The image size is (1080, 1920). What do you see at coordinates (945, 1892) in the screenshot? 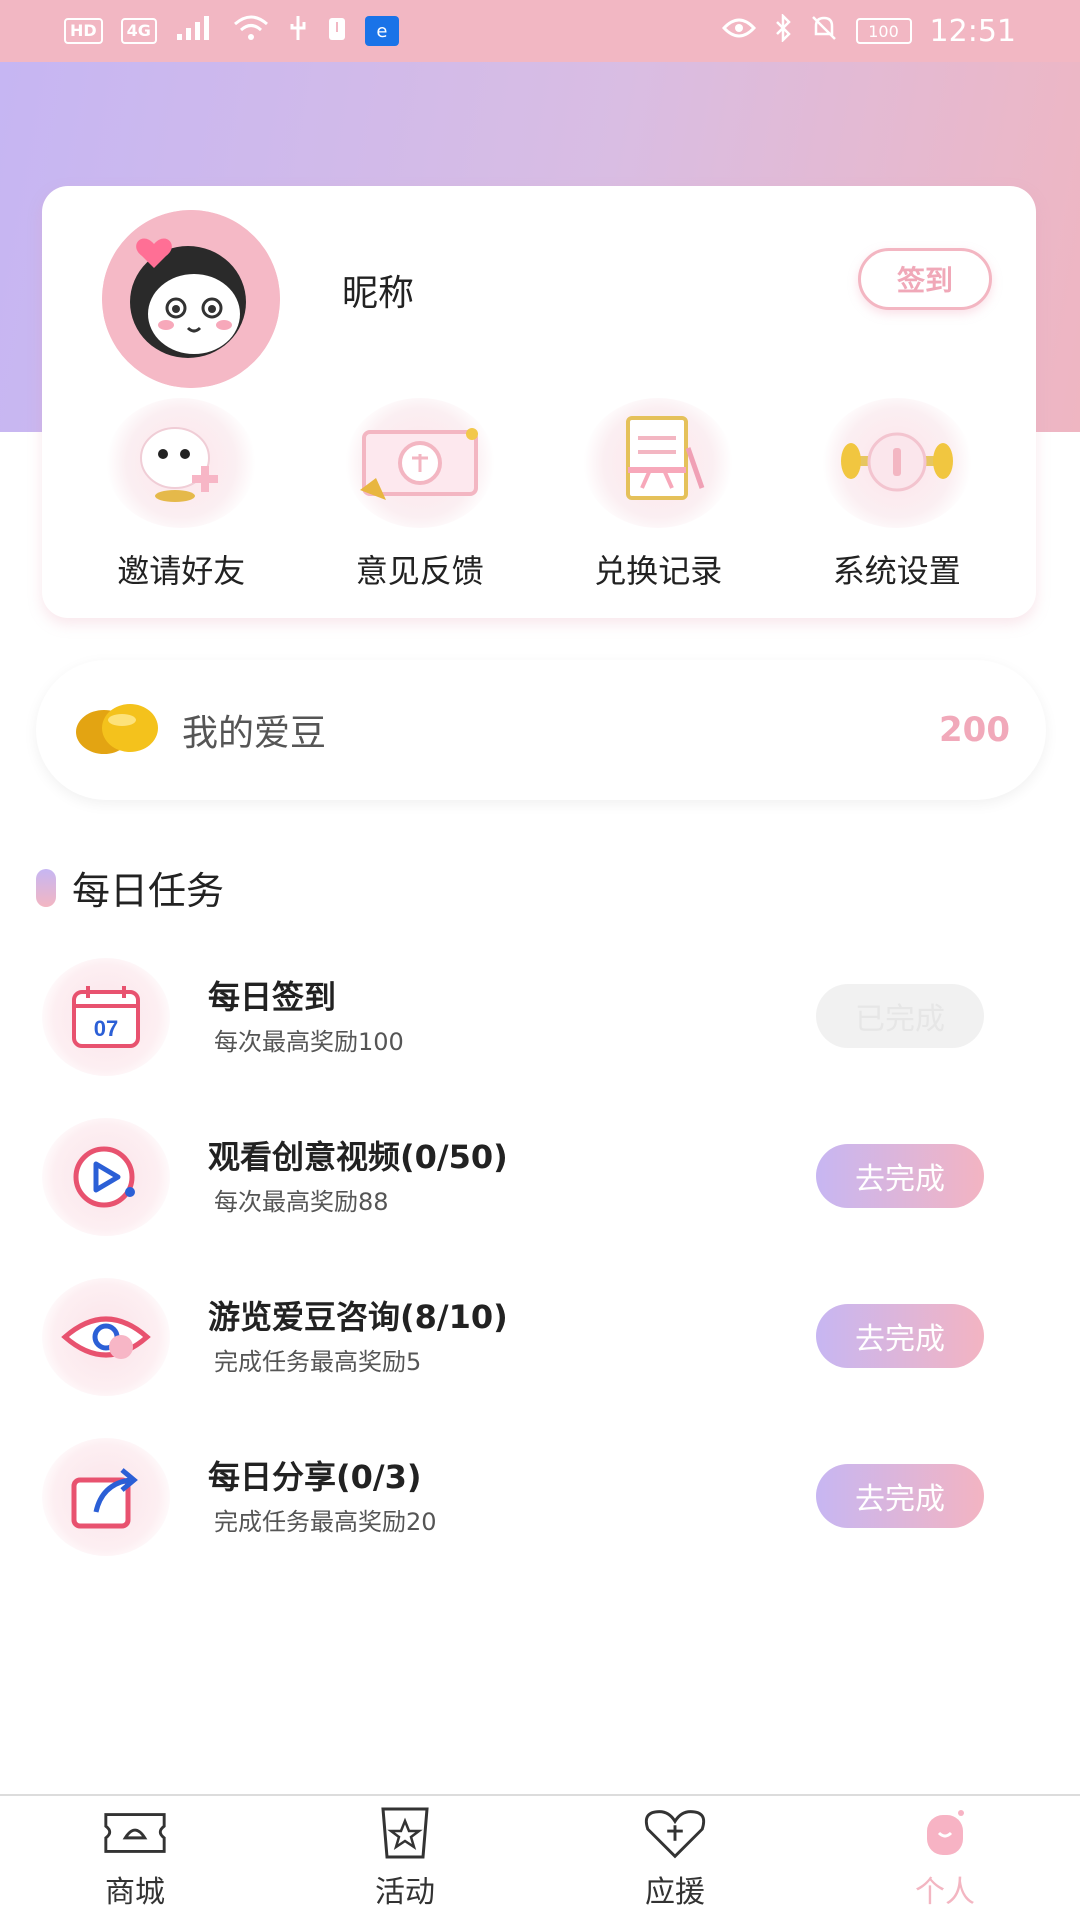
I see `nav-label: 个人` at bounding box center [945, 1892].